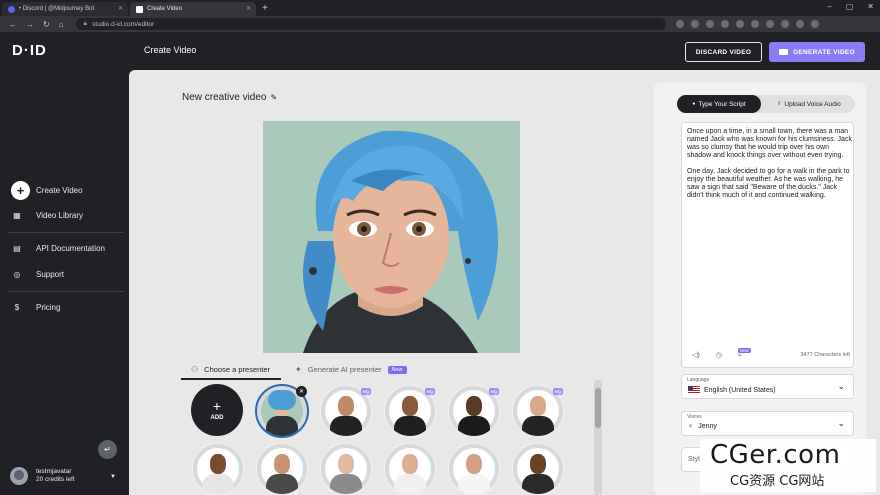  I want to click on browser-tab-label: Create Video, so click(164, 9).